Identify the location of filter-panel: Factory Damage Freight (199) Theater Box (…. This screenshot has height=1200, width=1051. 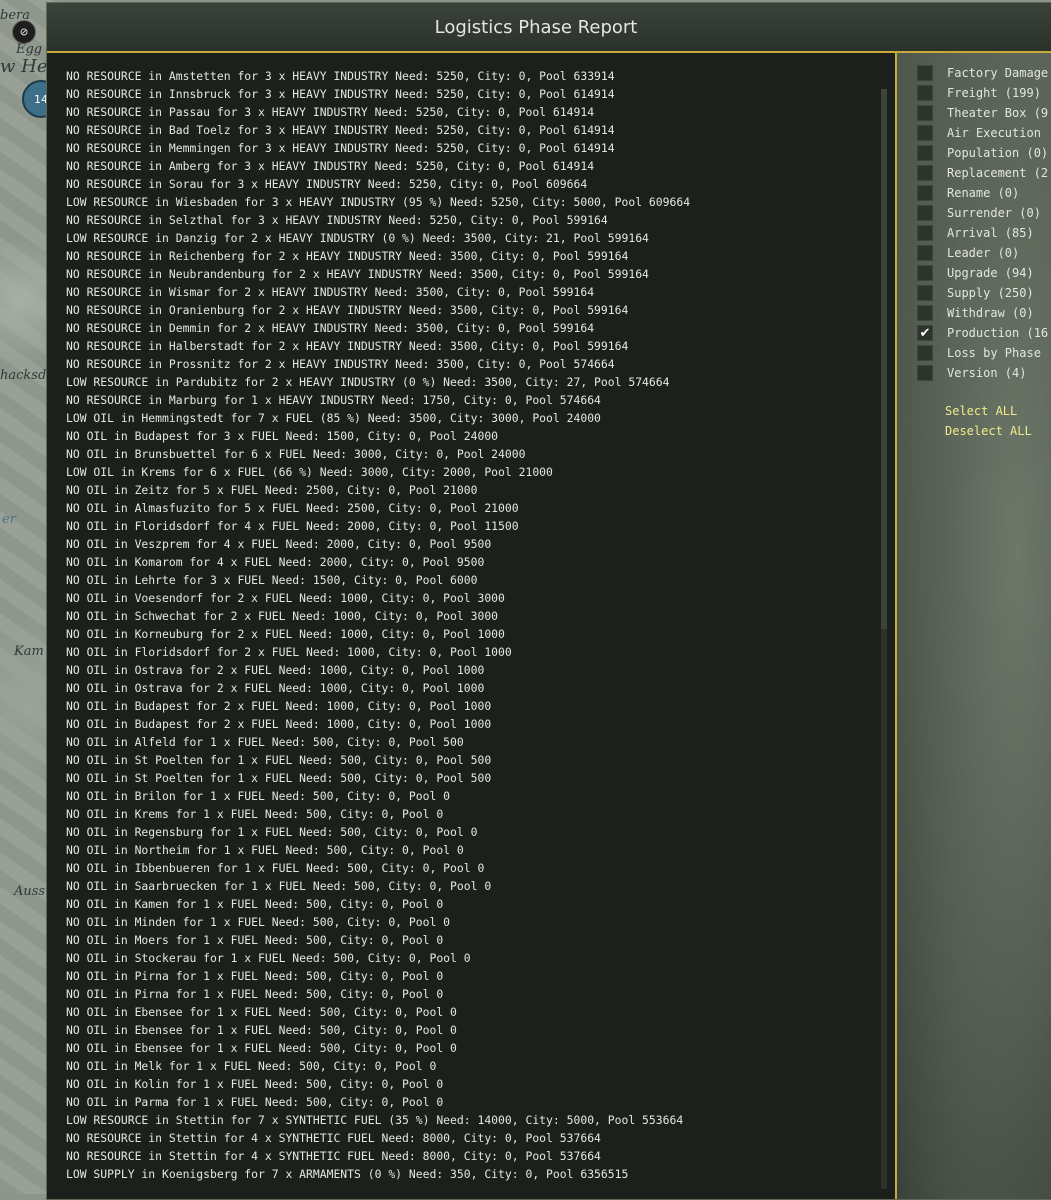
(974, 626).